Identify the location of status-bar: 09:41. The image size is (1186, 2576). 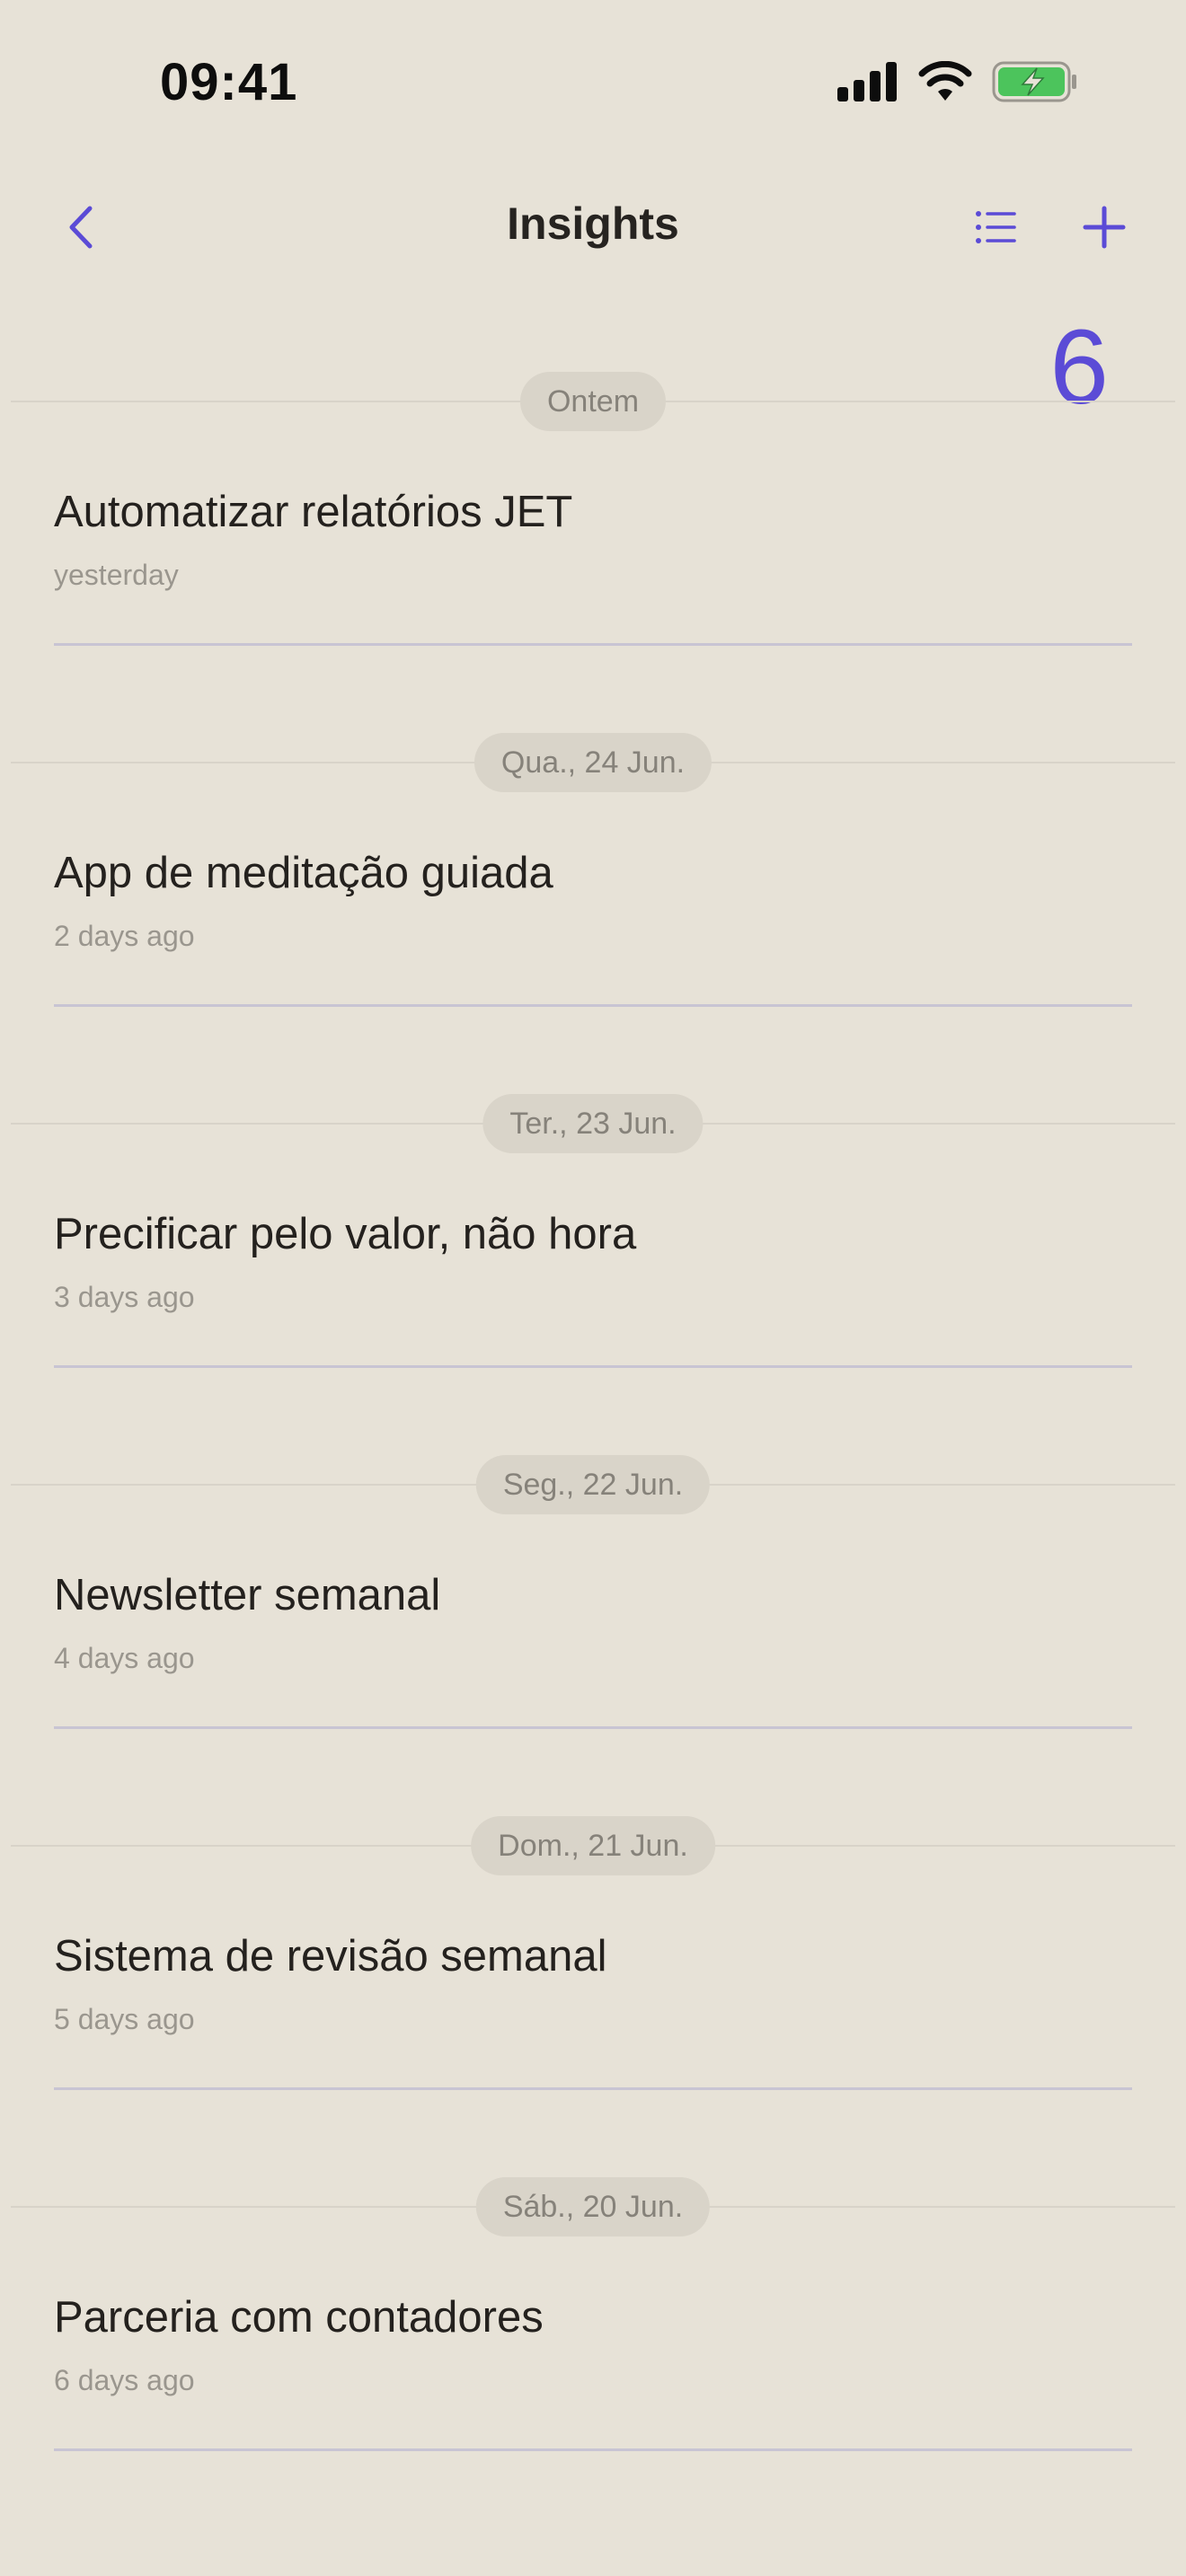
(593, 85).